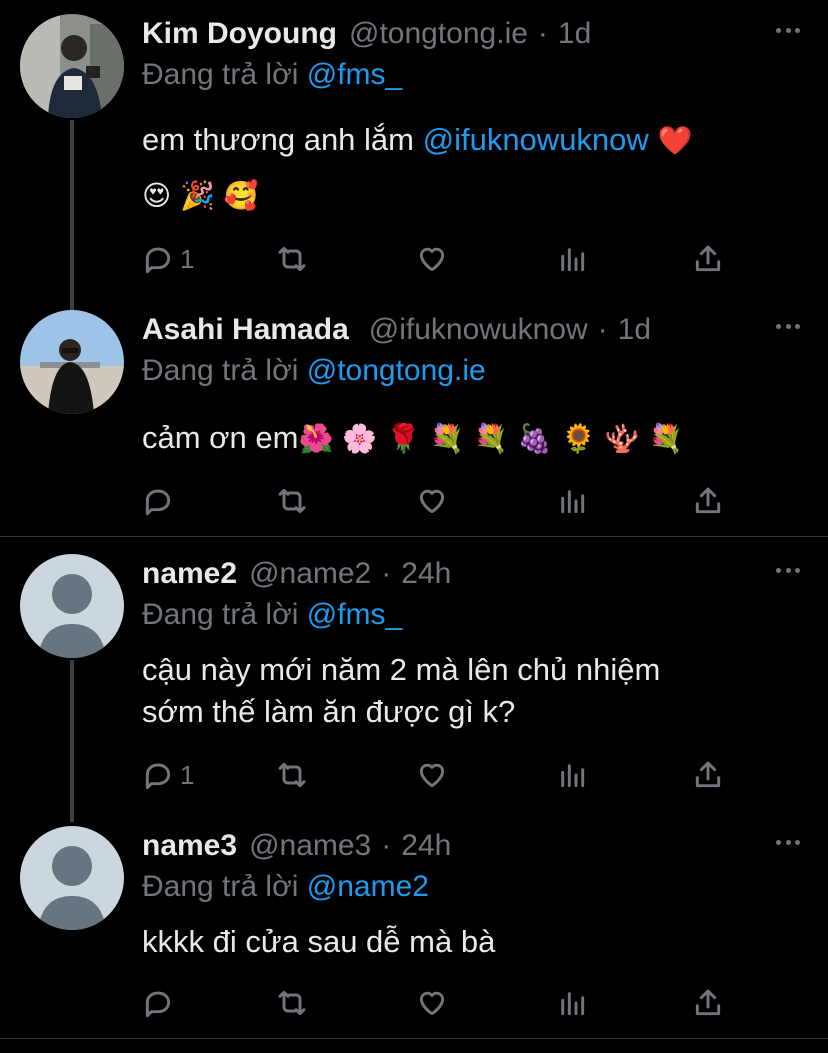 The height and width of the screenshot is (1053, 828). What do you see at coordinates (310, 846) in the screenshot?
I see `username: @name3` at bounding box center [310, 846].